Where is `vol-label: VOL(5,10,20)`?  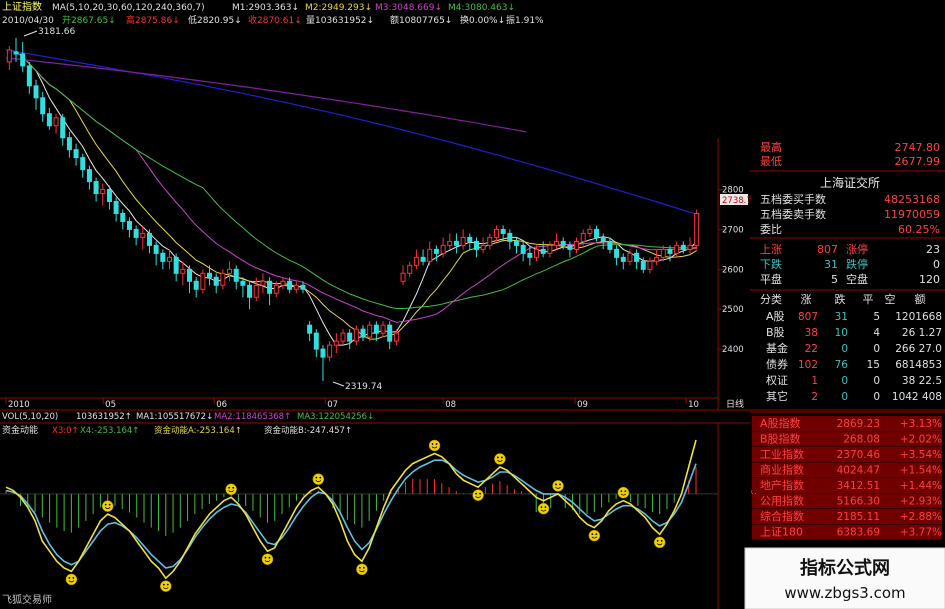
vol-label: VOL(5,10,20) is located at coordinates (30, 417).